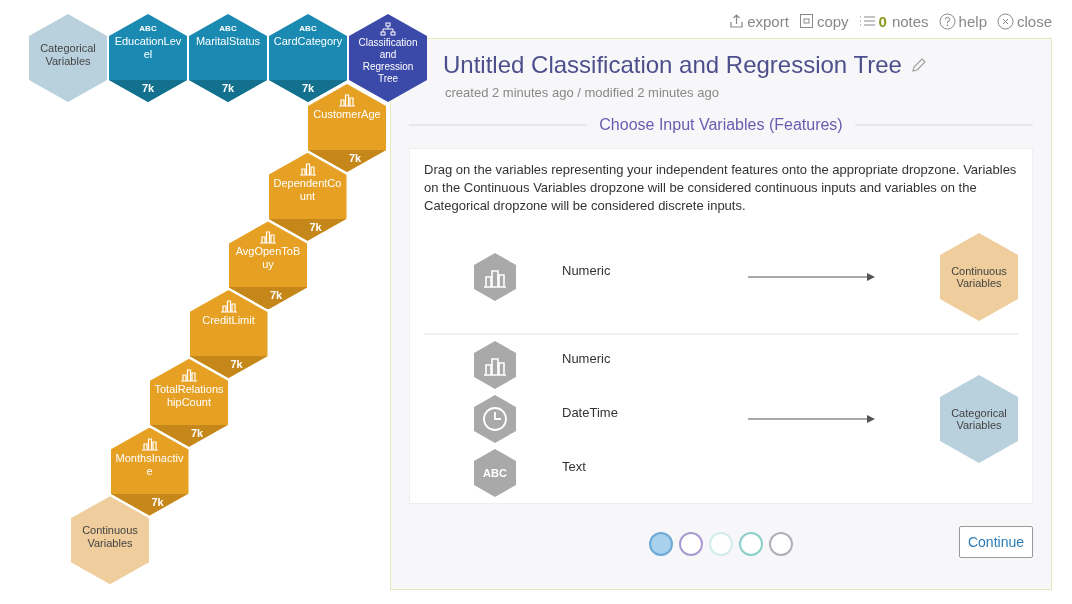 This screenshot has width=1072, height=604. What do you see at coordinates (228, 321) in the screenshot?
I see `node-label: CreditLimit` at bounding box center [228, 321].